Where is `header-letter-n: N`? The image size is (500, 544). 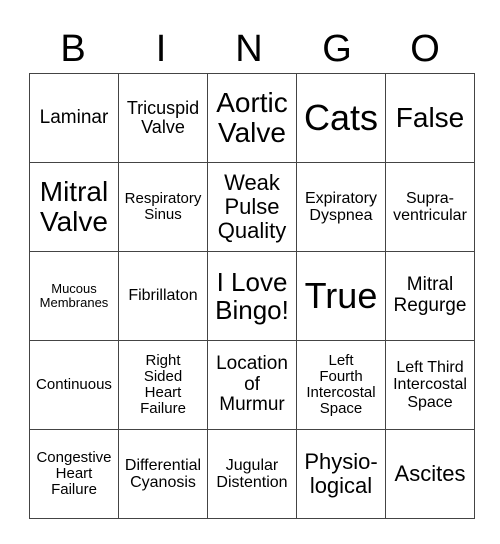 header-letter-n: N is located at coordinates (249, 49).